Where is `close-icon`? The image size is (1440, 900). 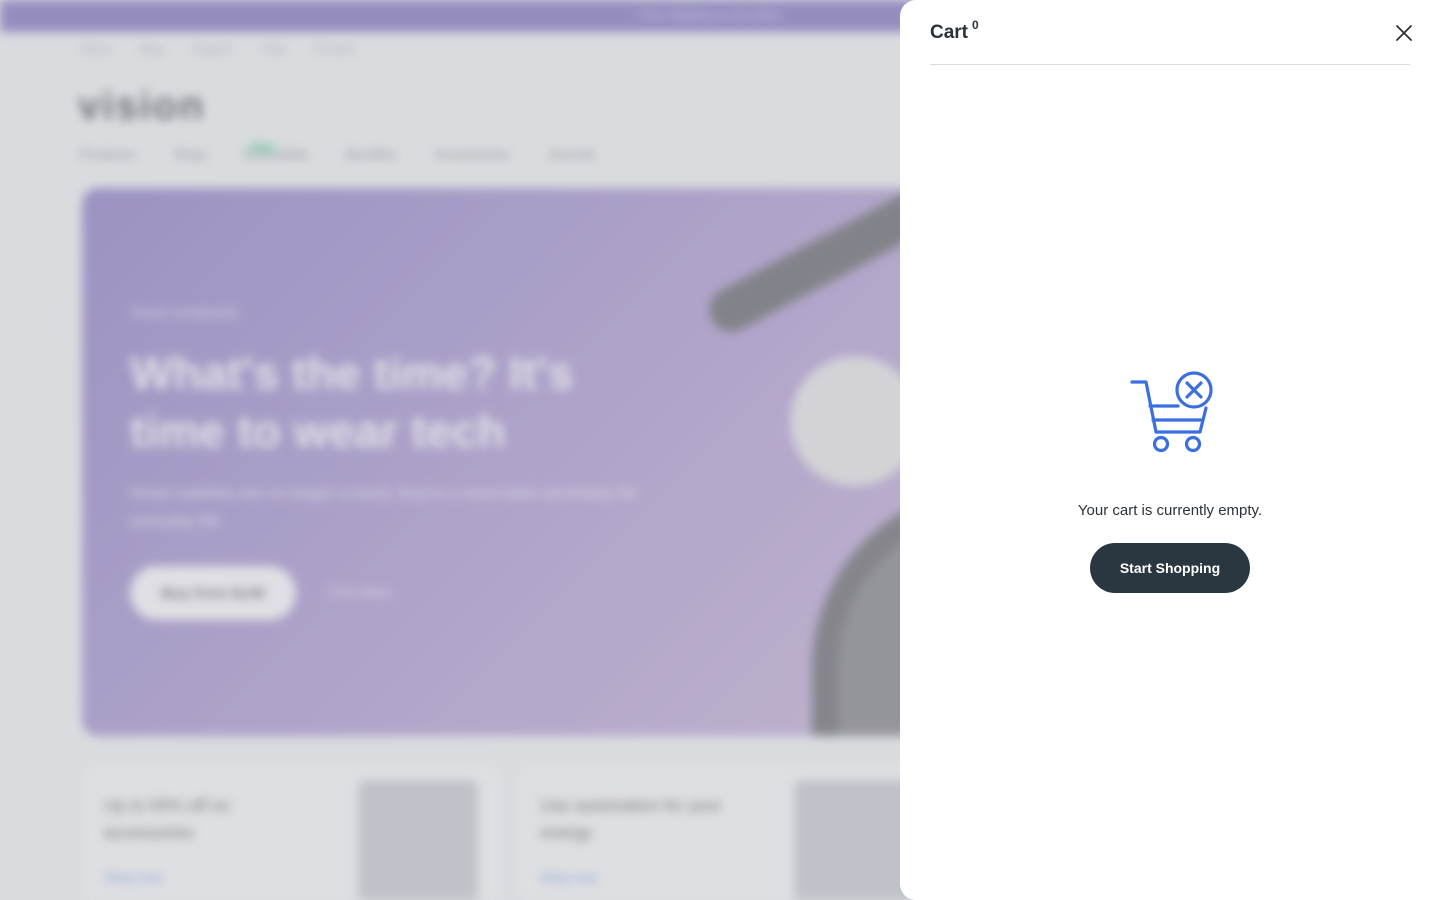
close-icon is located at coordinates (1404, 33).